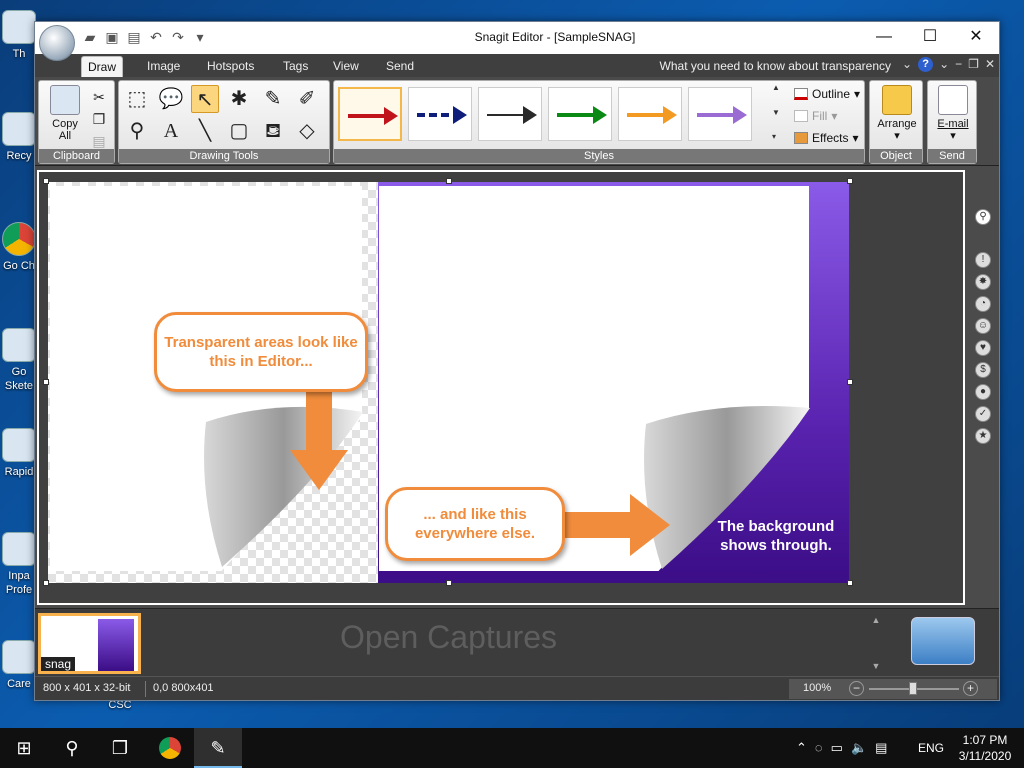 The height and width of the screenshot is (768, 1024). I want to click on gallery-scroll: ▲ ▼ ▾, so click(778, 112).